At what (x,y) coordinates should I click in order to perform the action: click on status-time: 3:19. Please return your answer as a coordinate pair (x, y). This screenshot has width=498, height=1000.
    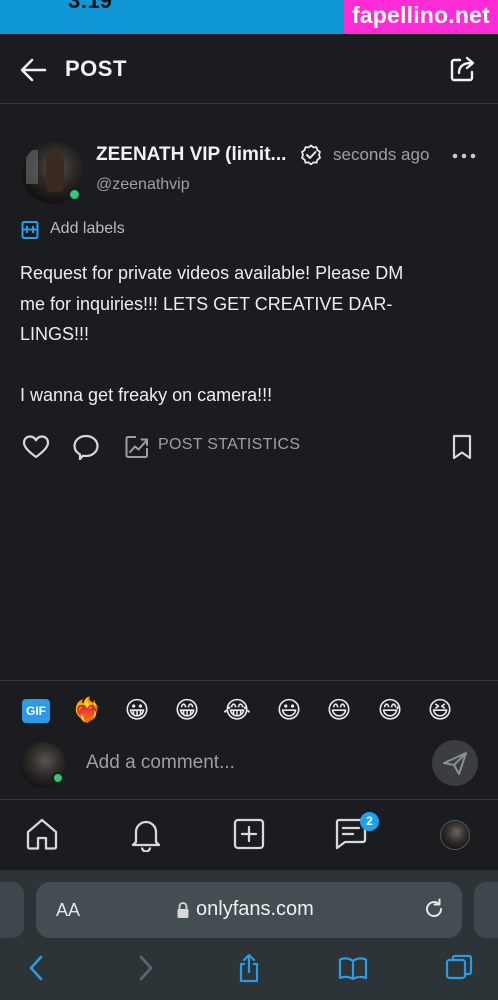
    Looking at the image, I should click on (90, 6).